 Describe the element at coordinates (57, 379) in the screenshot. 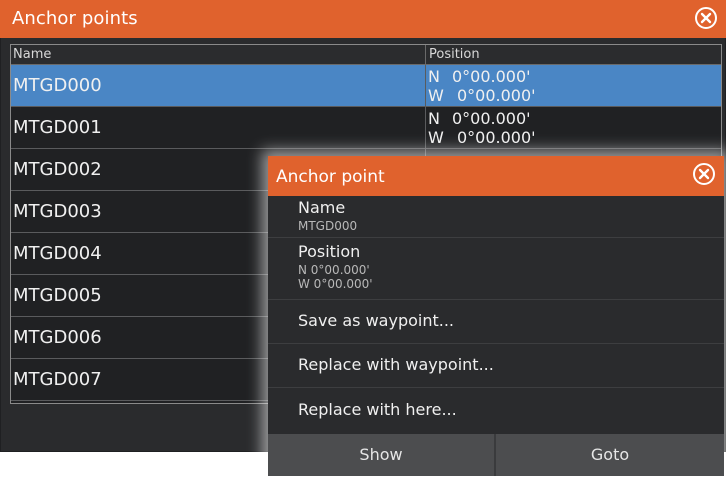

I see `row-name: MTGD007` at that location.